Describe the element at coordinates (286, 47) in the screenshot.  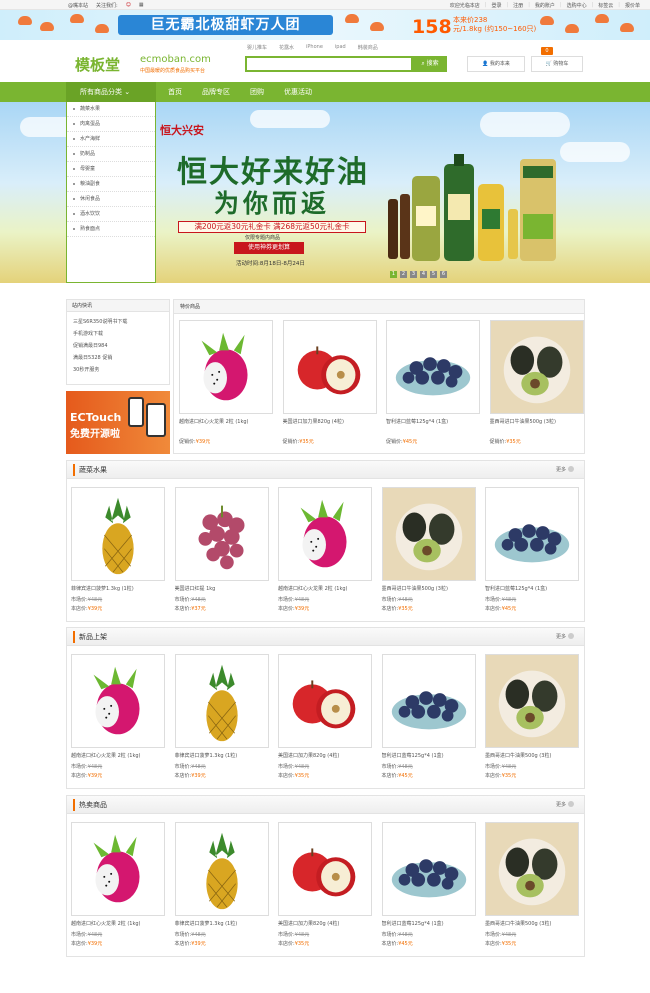
I see `hot-keyword: 花露水` at that location.